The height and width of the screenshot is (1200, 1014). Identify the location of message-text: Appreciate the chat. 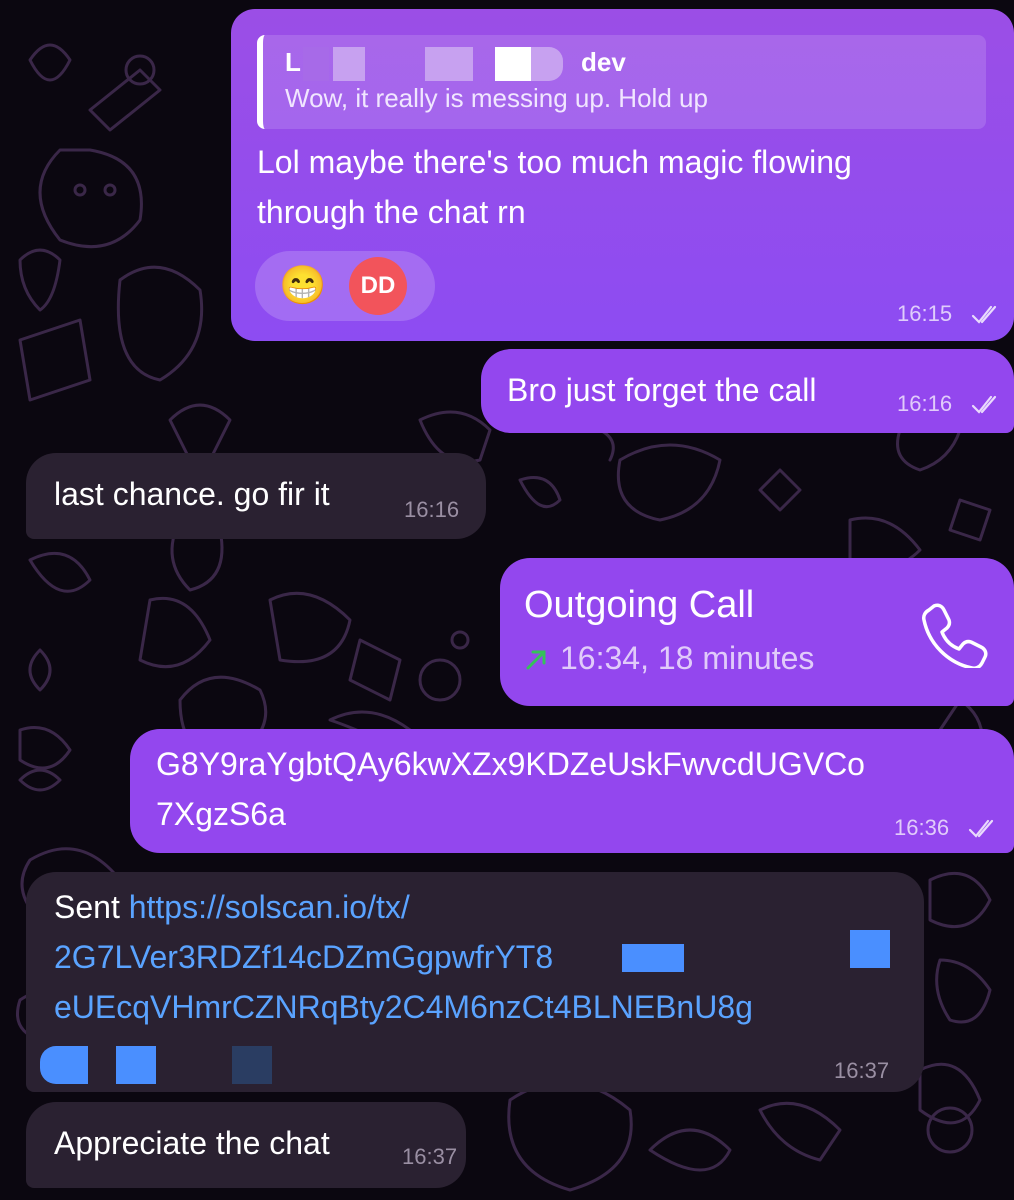
(192, 1143).